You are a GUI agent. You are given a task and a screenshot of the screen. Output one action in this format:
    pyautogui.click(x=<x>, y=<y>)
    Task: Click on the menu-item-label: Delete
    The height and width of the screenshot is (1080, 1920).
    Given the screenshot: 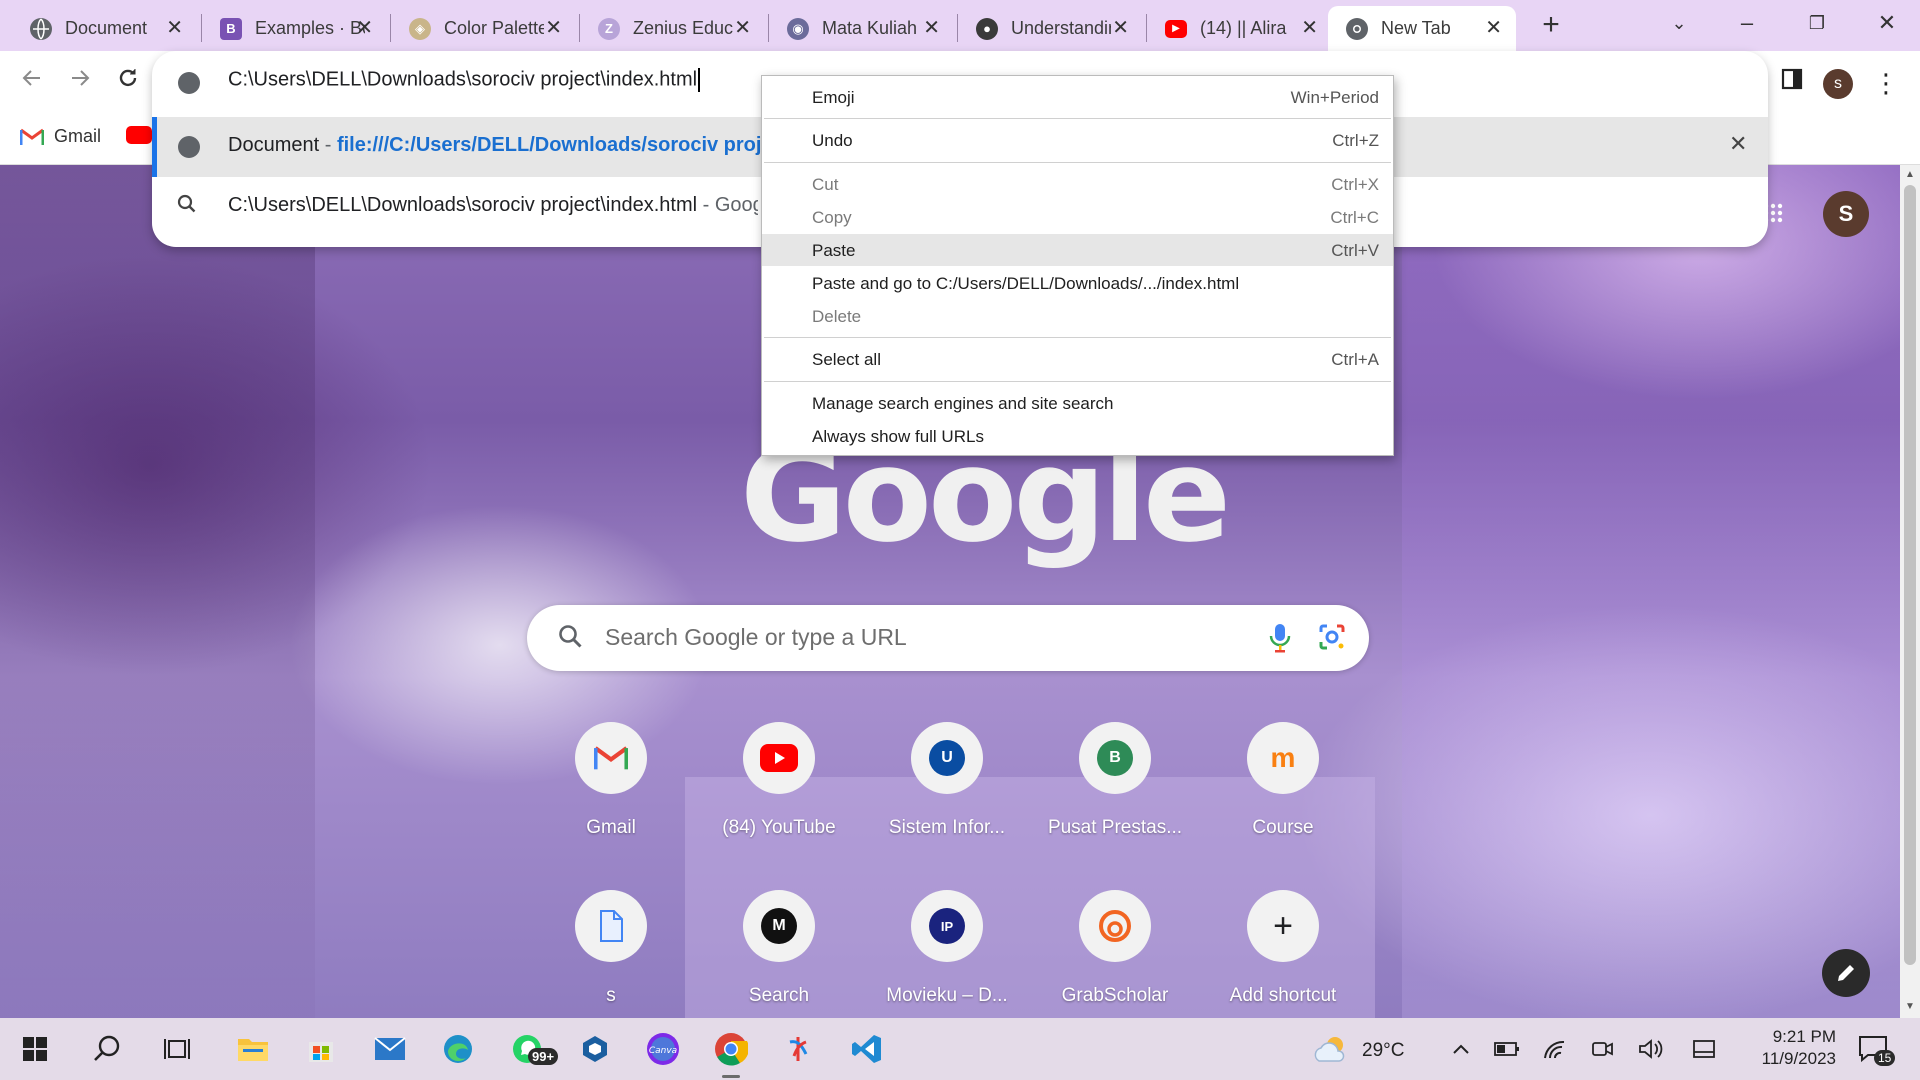 What is the action you would take?
    pyautogui.click(x=837, y=316)
    